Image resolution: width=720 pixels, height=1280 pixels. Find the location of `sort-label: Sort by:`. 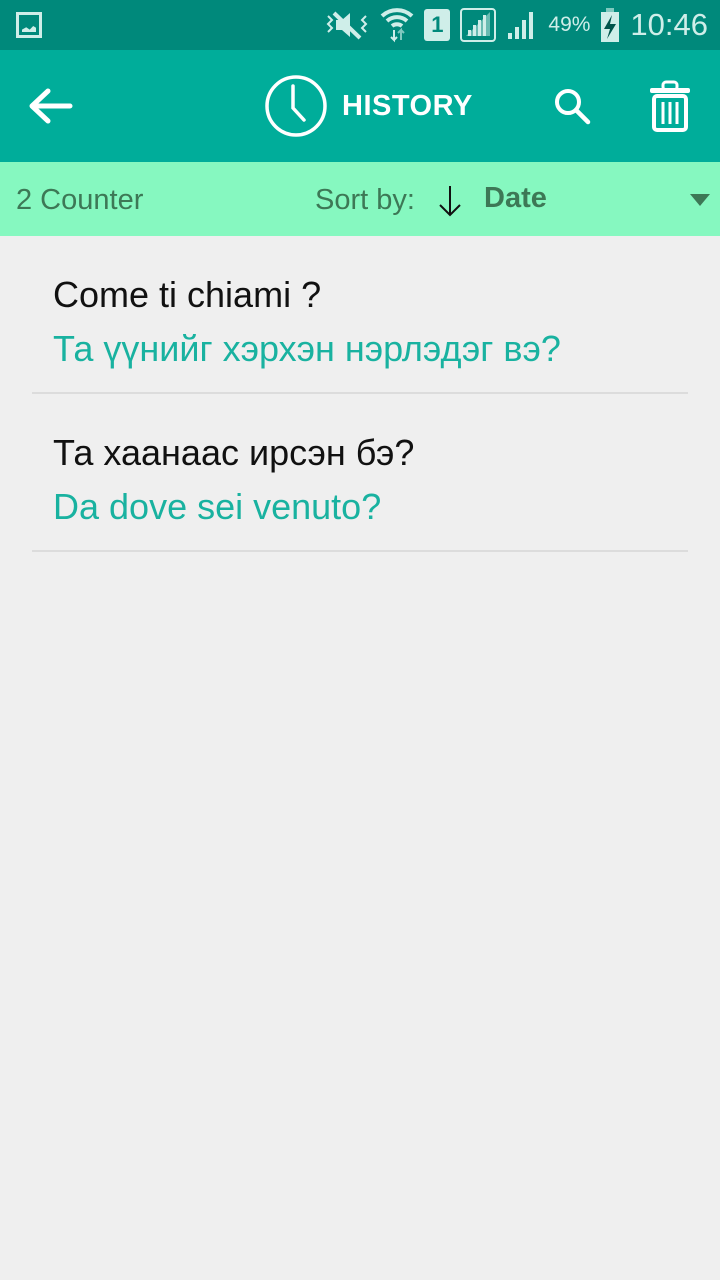

sort-label: Sort by: is located at coordinates (365, 200).